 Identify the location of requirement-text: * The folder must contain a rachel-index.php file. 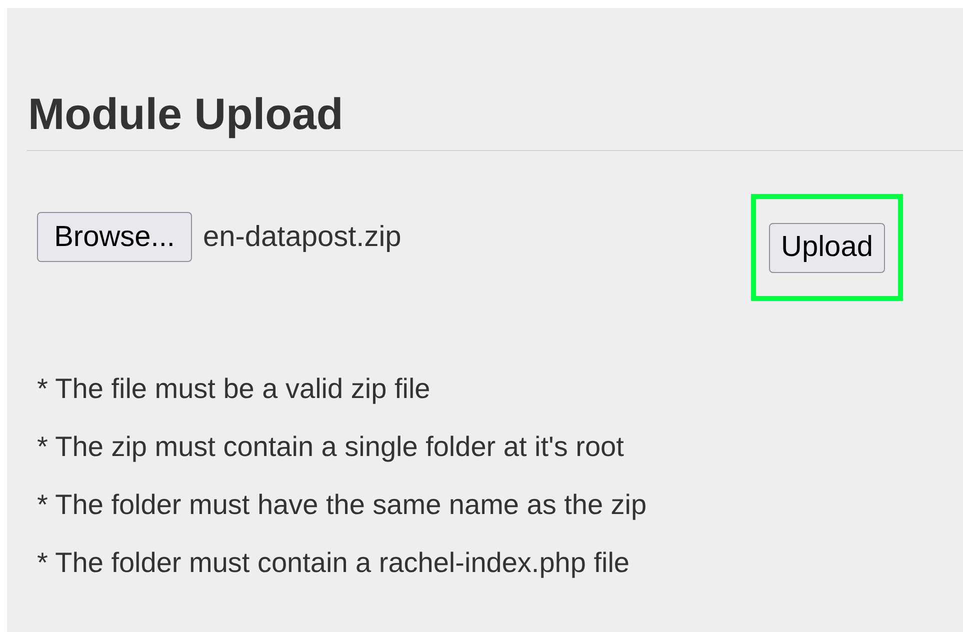
(333, 563).